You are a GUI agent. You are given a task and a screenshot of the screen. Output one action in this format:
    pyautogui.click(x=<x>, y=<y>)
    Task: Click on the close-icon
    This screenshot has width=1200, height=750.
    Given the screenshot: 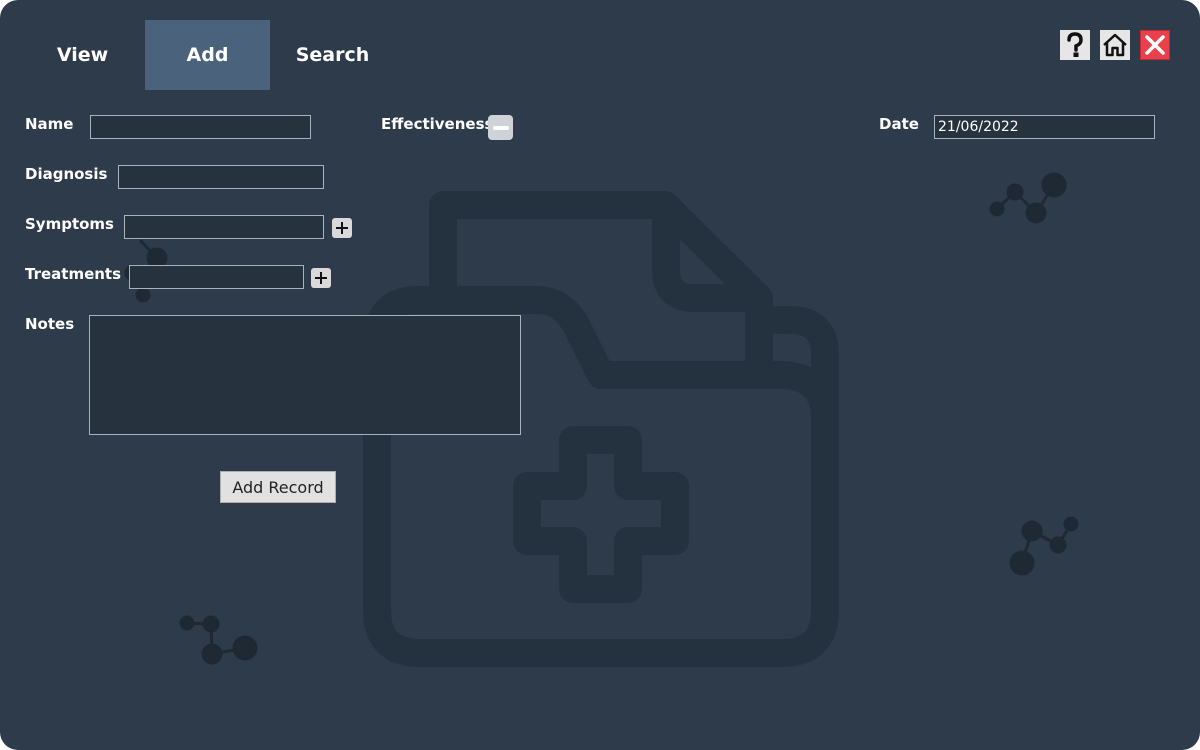 What is the action you would take?
    pyautogui.click(x=1155, y=45)
    